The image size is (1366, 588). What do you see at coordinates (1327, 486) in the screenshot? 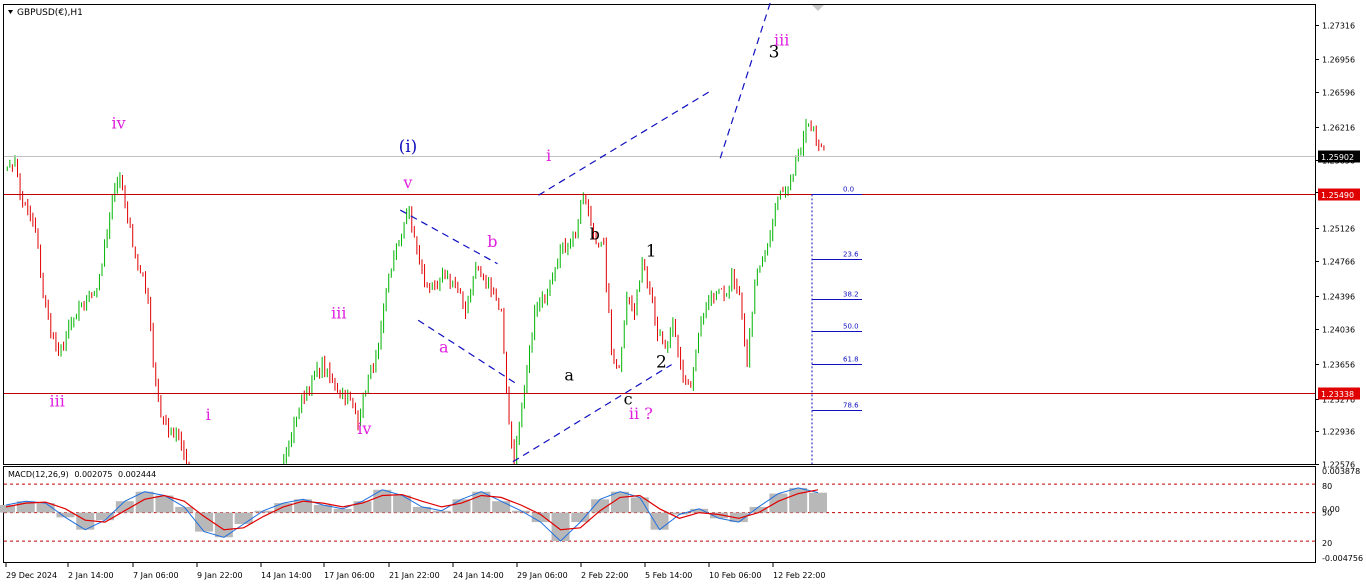
I see `macd-tick-label: 80` at bounding box center [1327, 486].